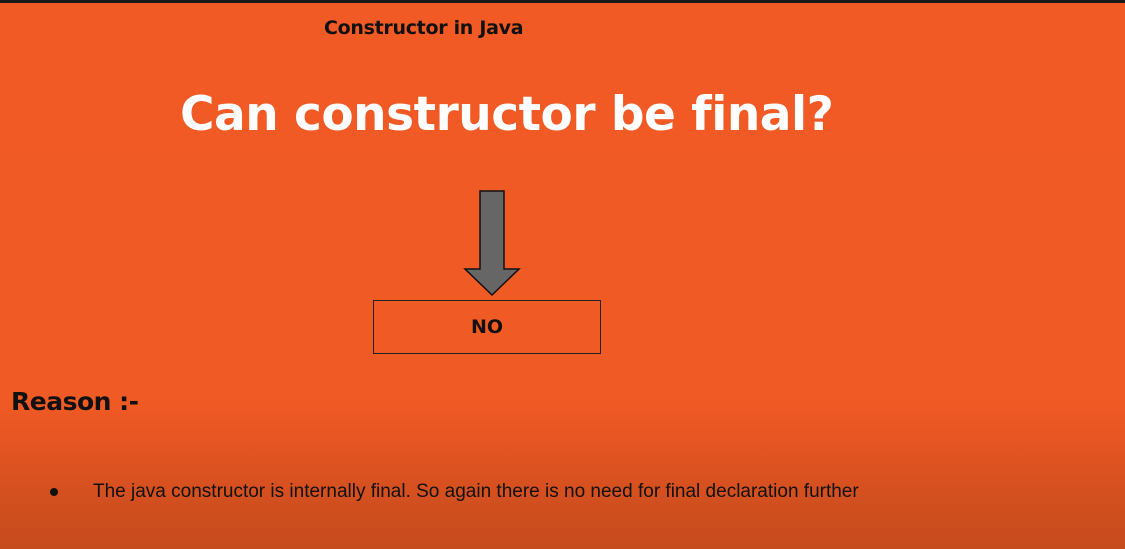 The height and width of the screenshot is (549, 1125). Describe the element at coordinates (492, 243) in the screenshot. I see `down-arrow-icon` at that location.